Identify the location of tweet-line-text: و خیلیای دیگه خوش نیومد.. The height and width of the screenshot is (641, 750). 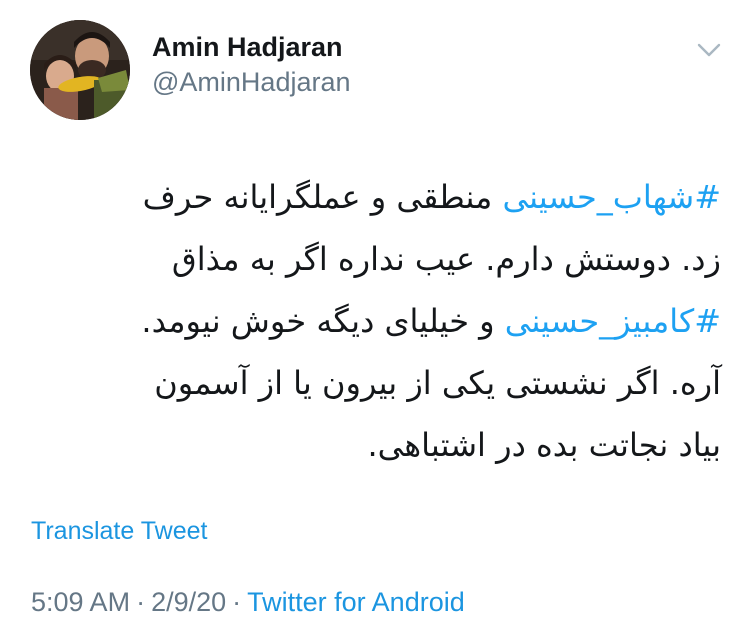
(323, 321).